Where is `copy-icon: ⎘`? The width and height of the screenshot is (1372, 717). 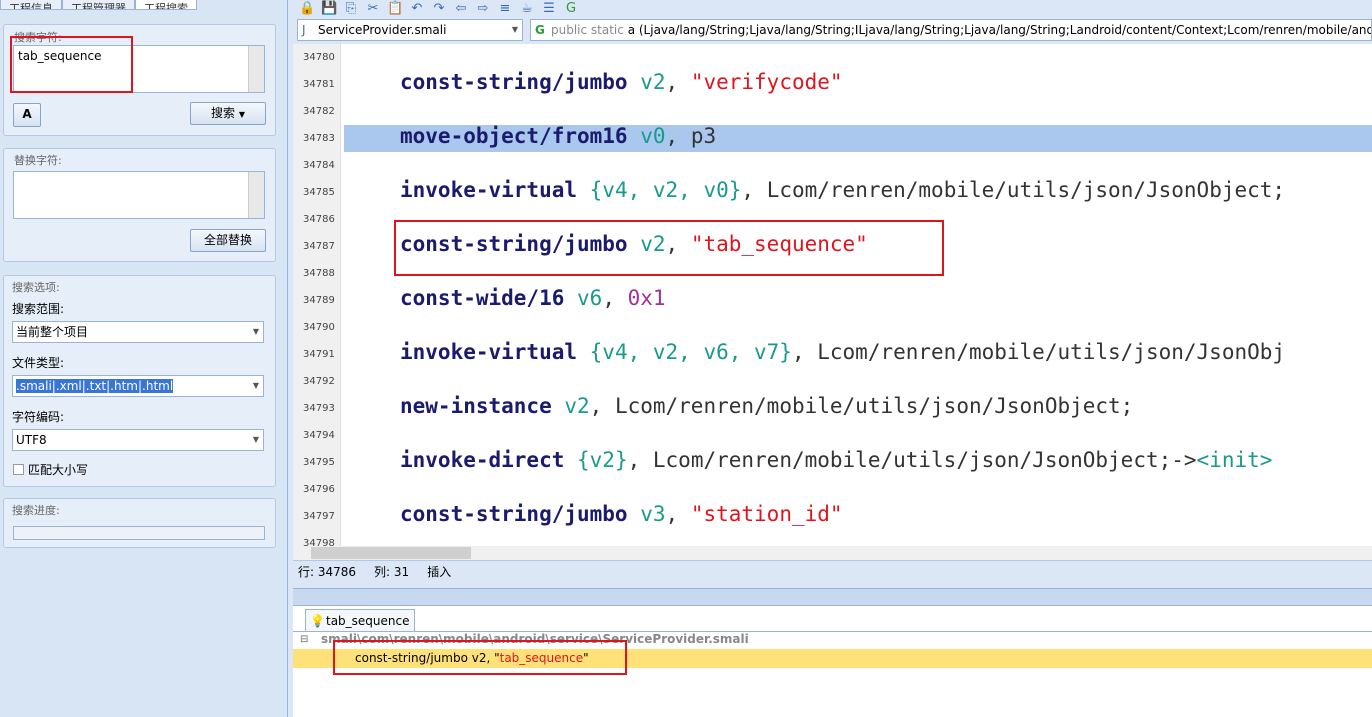
copy-icon: ⎘ is located at coordinates (351, 9).